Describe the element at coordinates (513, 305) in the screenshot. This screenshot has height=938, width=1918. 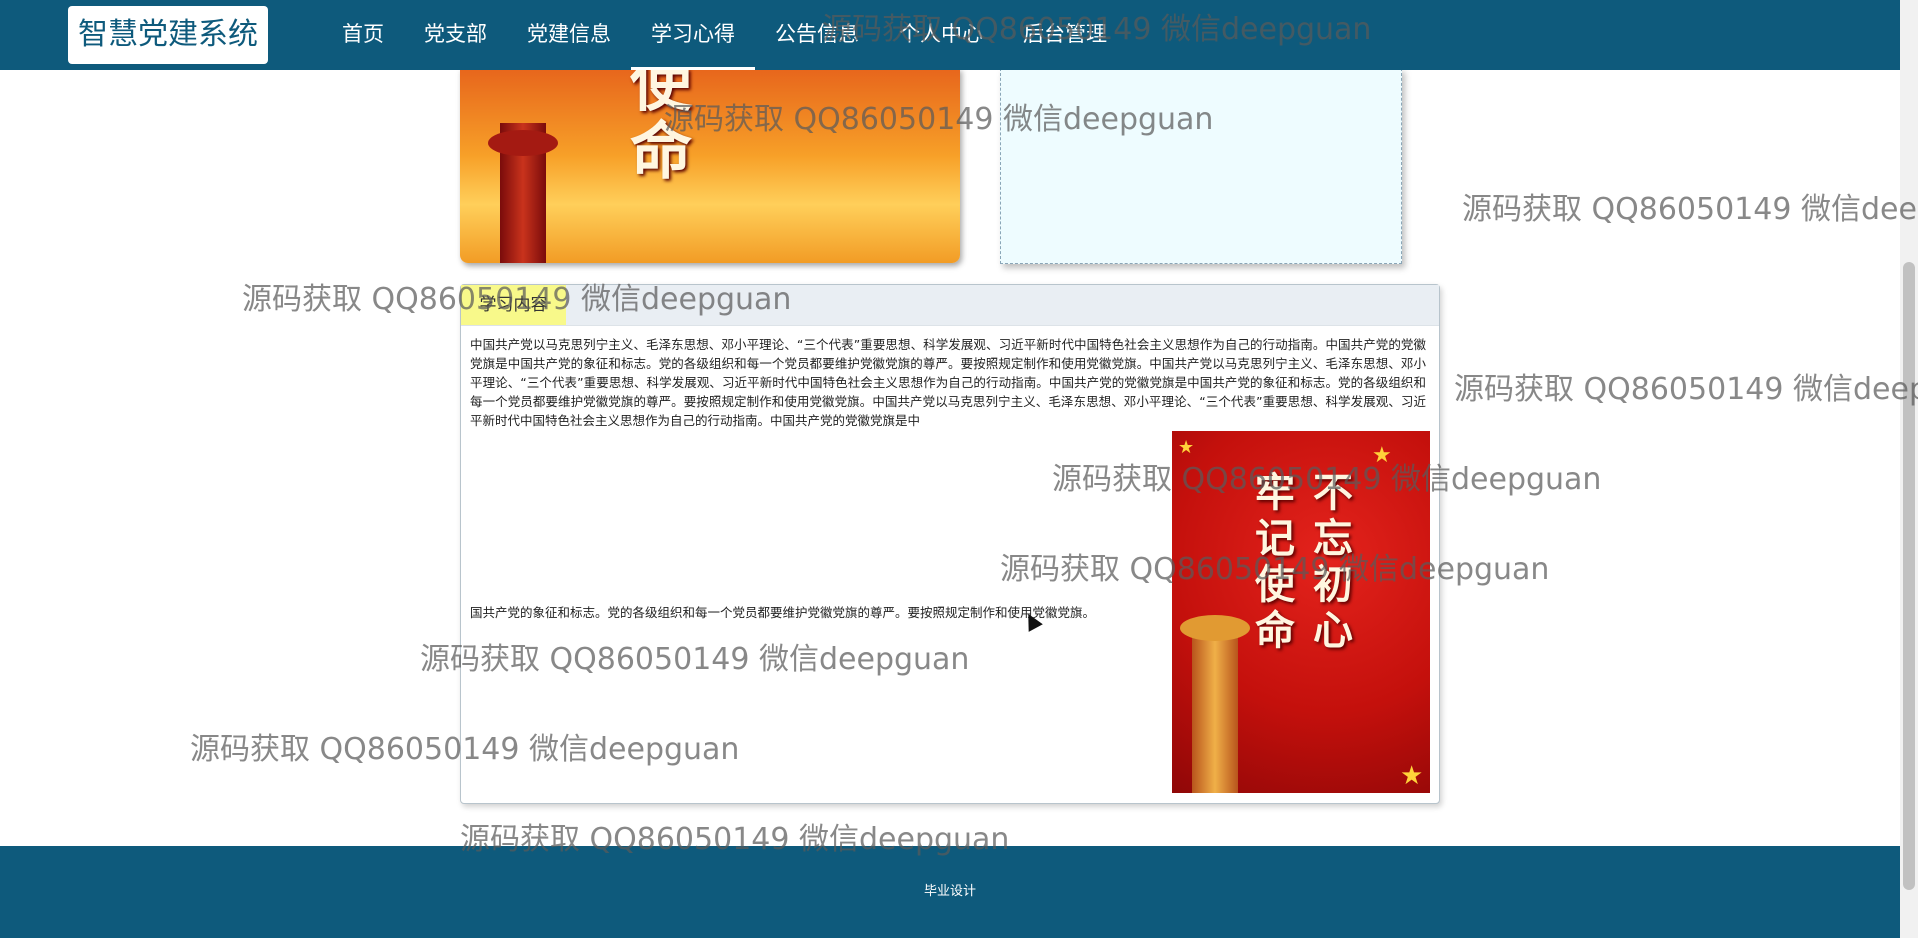
I see `tab-study-content: 学习内容` at that location.